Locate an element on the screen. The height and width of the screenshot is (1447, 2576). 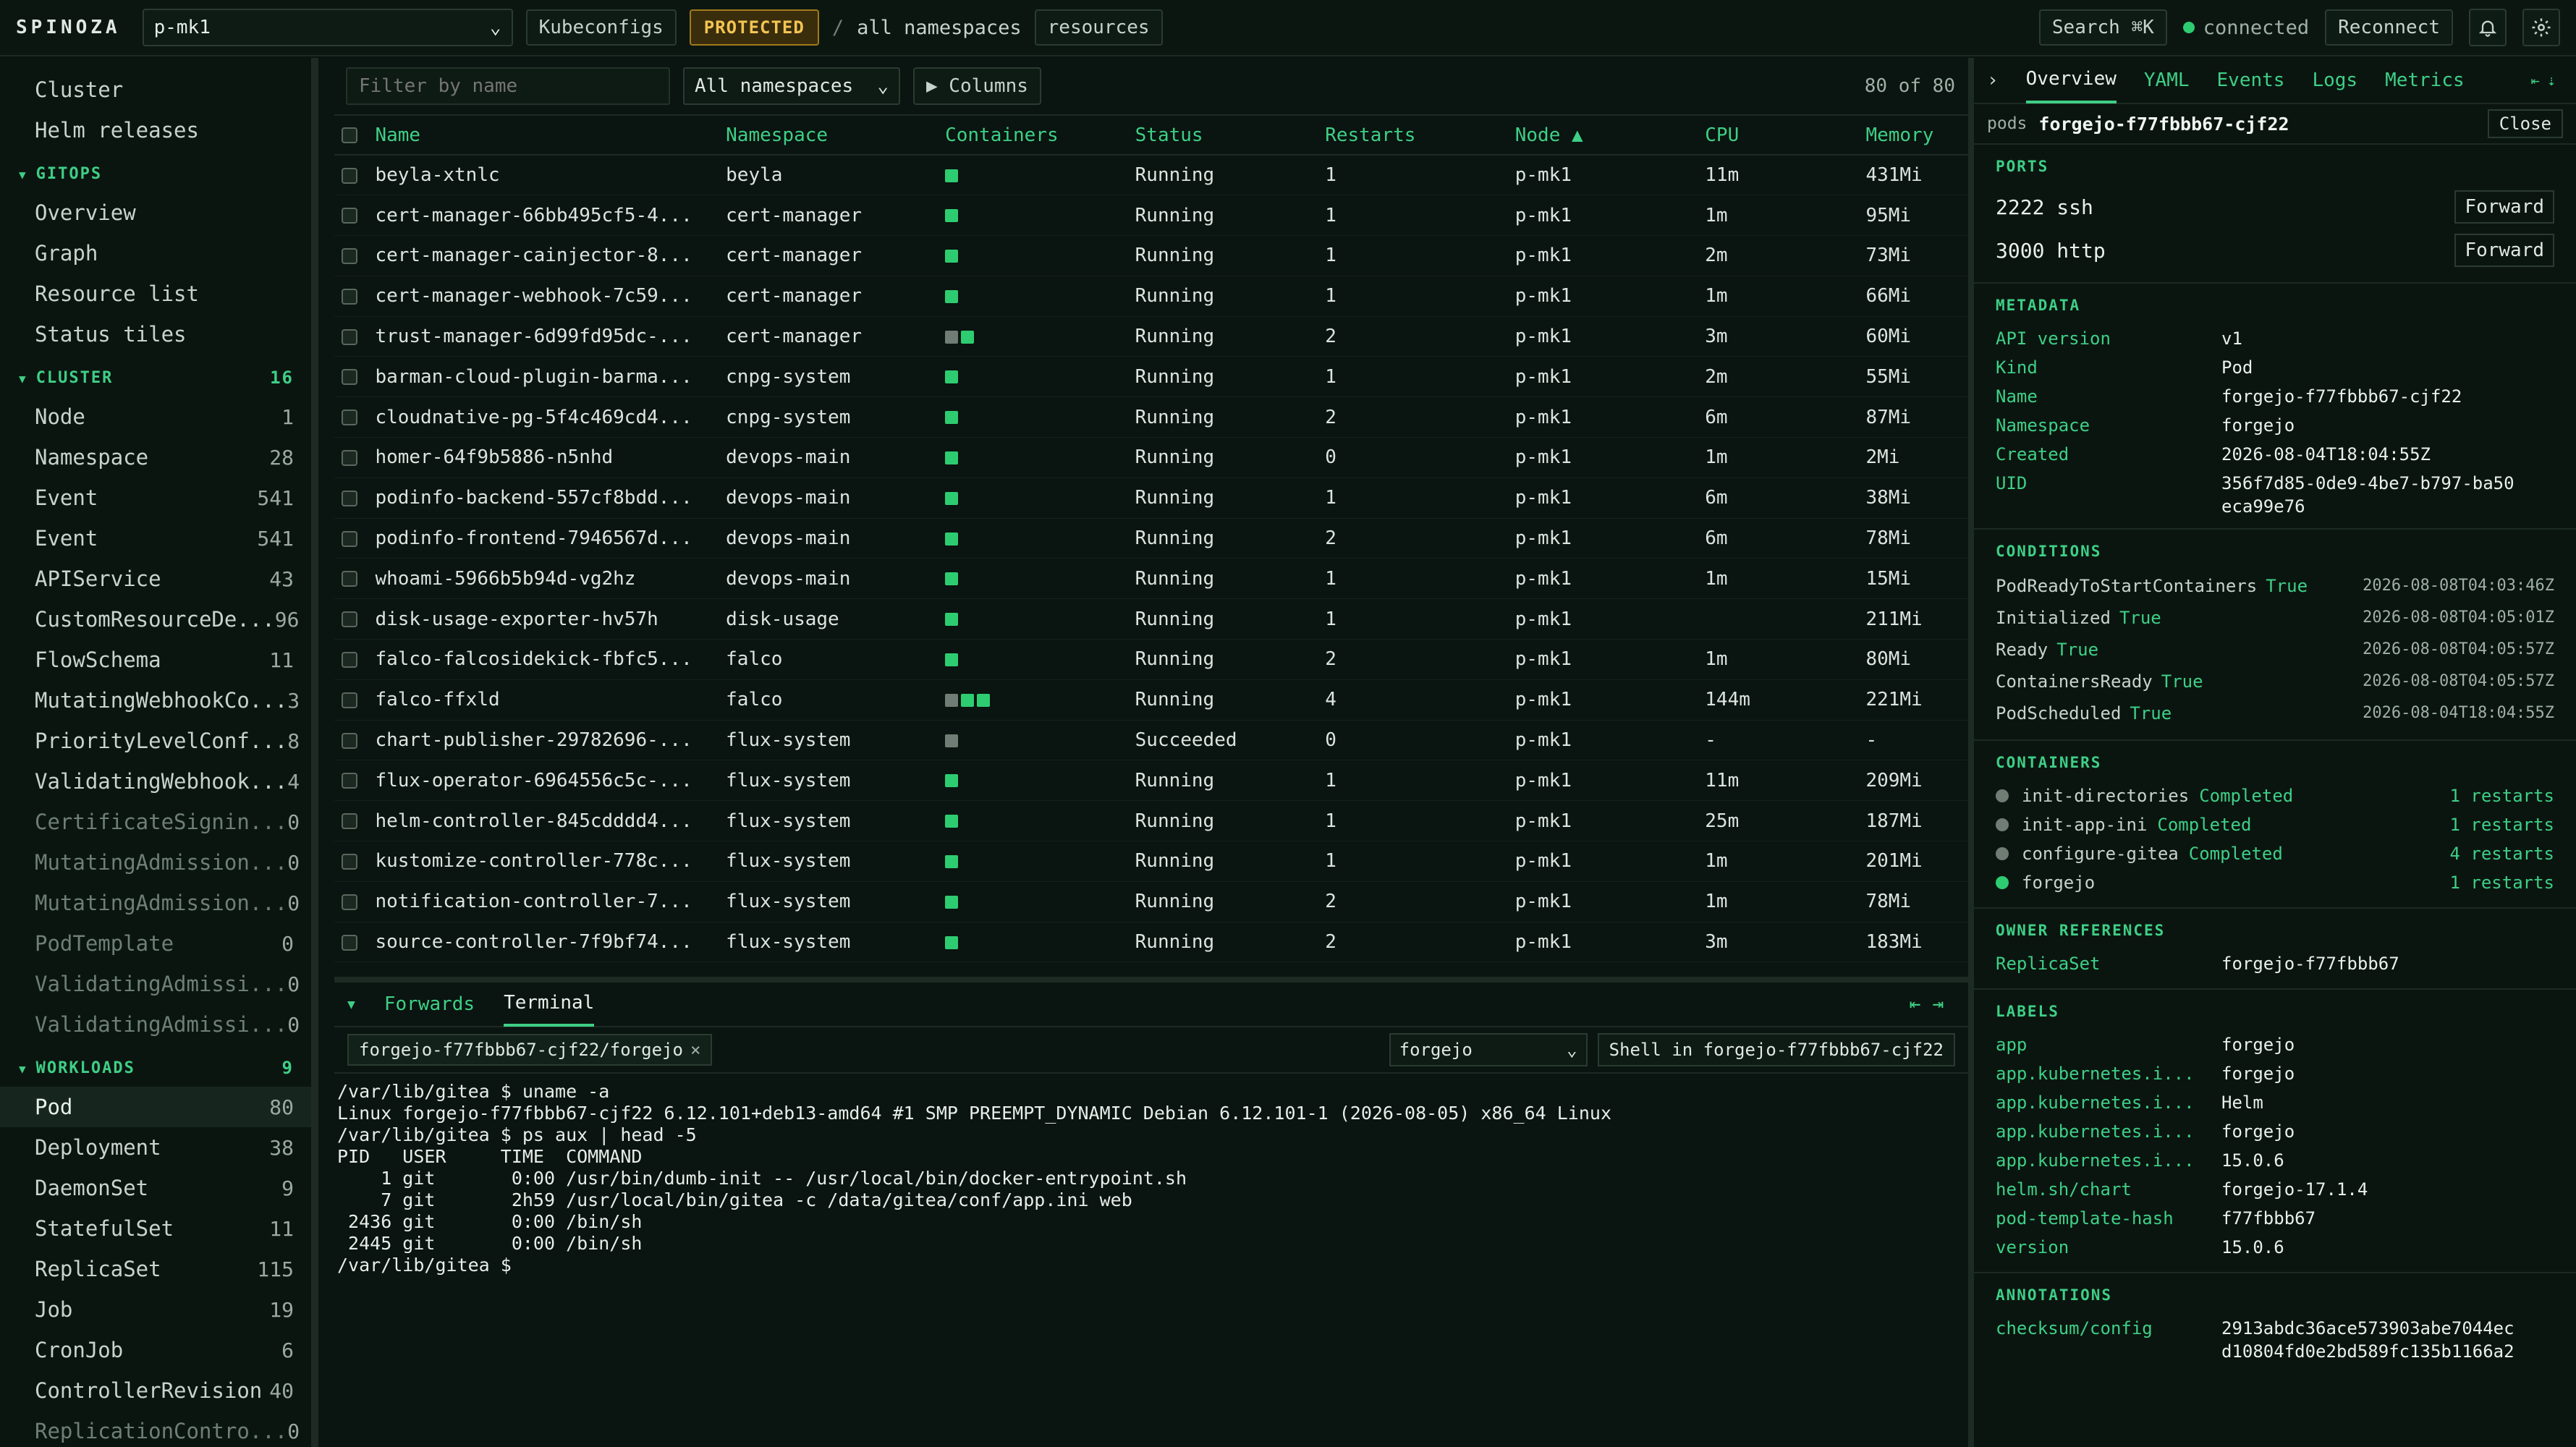
column-header: Node ▲ is located at coordinates (1602, 136).